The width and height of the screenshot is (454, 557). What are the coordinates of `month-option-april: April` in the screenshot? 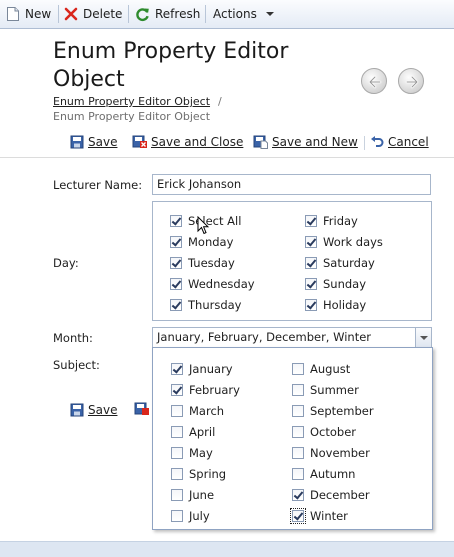 It's located at (193, 432).